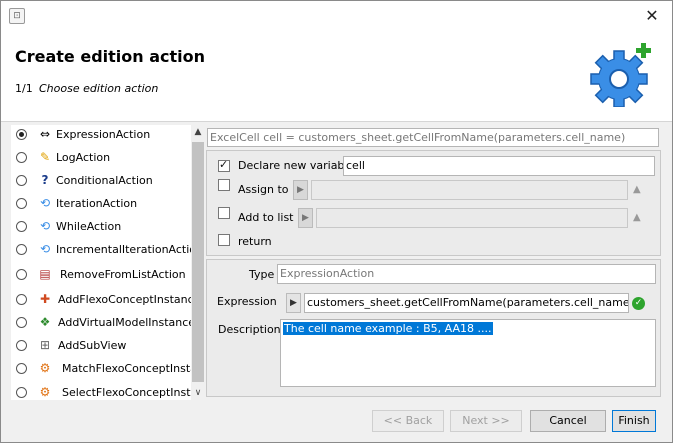 Image resolution: width=673 pixels, height=443 pixels. What do you see at coordinates (124, 322) in the screenshot?
I see `list-item-label: AddVirtualModelInstance` at bounding box center [124, 322].